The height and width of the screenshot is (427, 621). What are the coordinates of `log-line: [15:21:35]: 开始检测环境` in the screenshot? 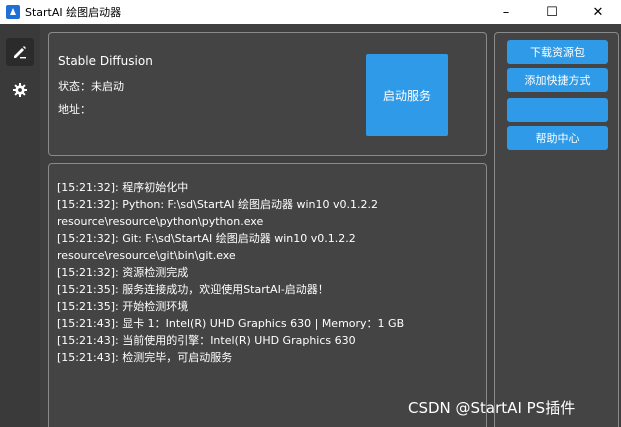 It's located at (123, 306).